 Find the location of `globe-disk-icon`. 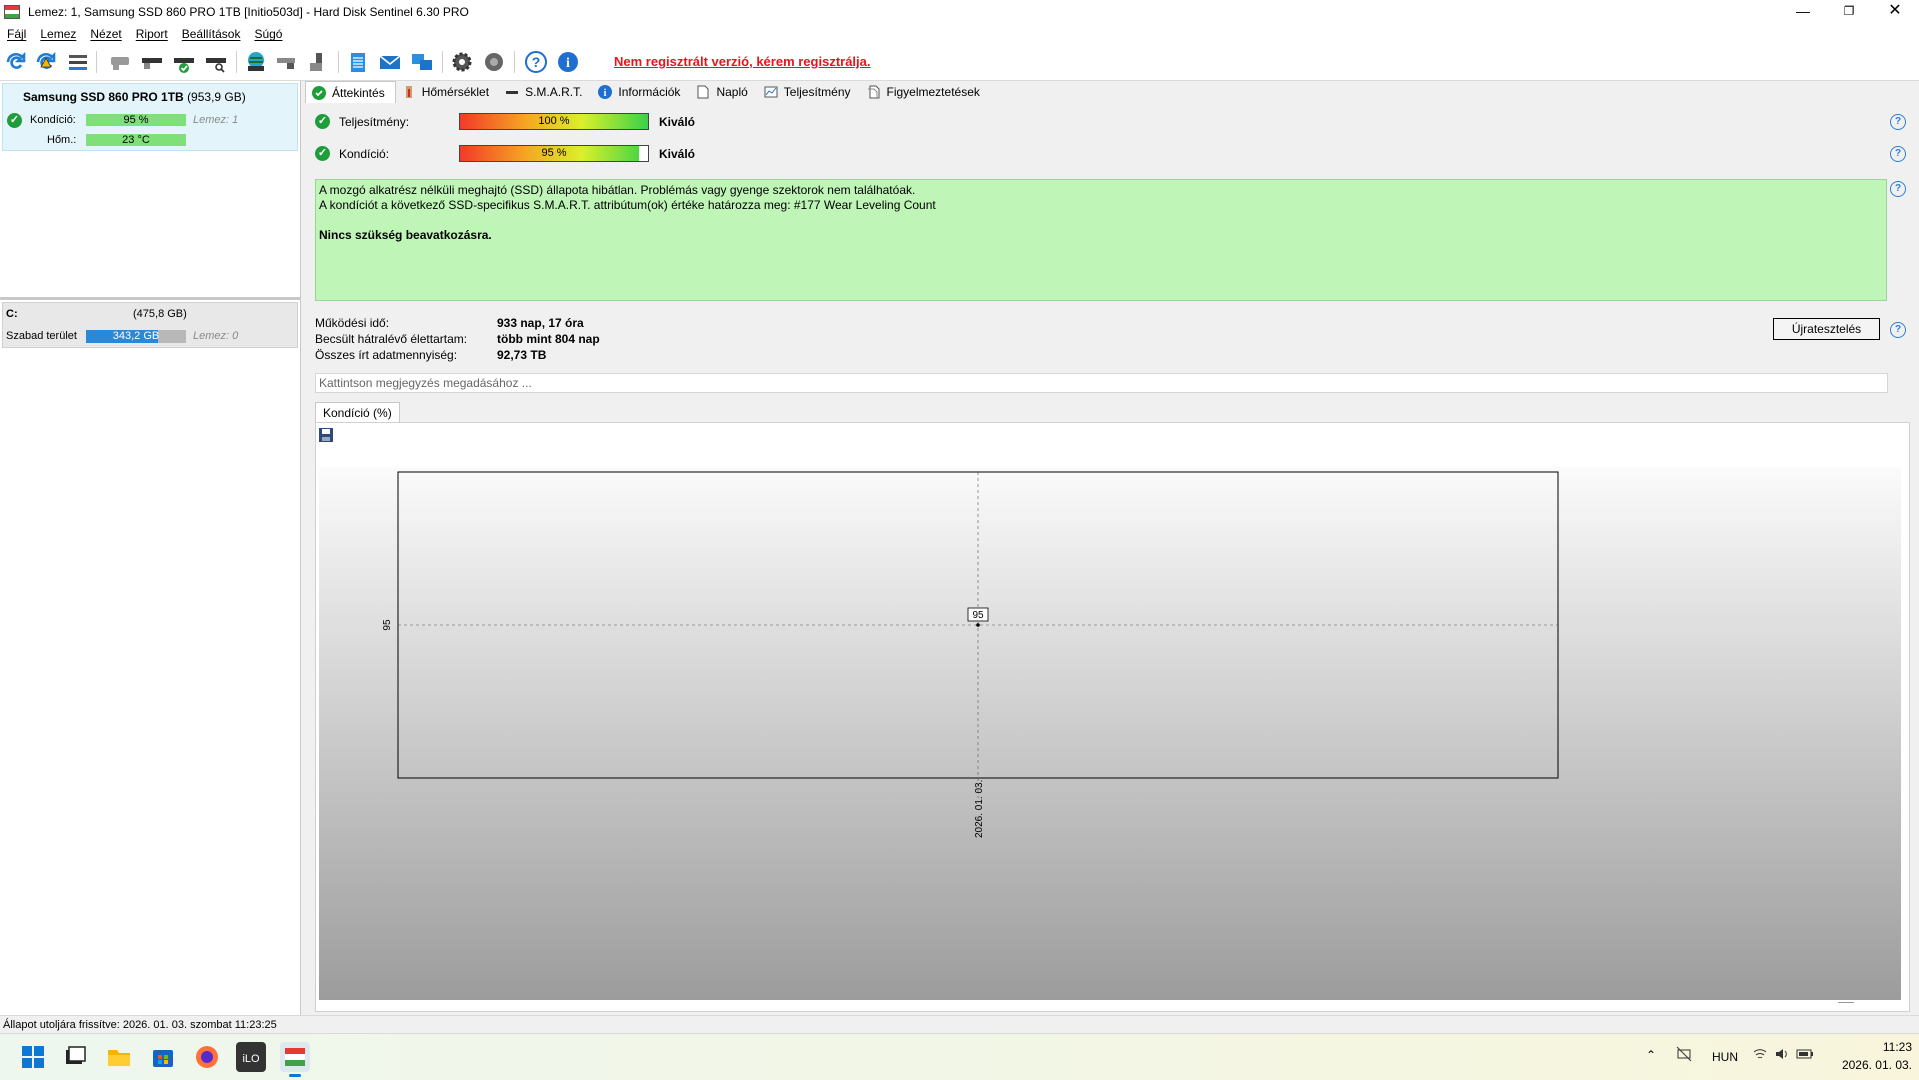

globe-disk-icon is located at coordinates (256, 62).